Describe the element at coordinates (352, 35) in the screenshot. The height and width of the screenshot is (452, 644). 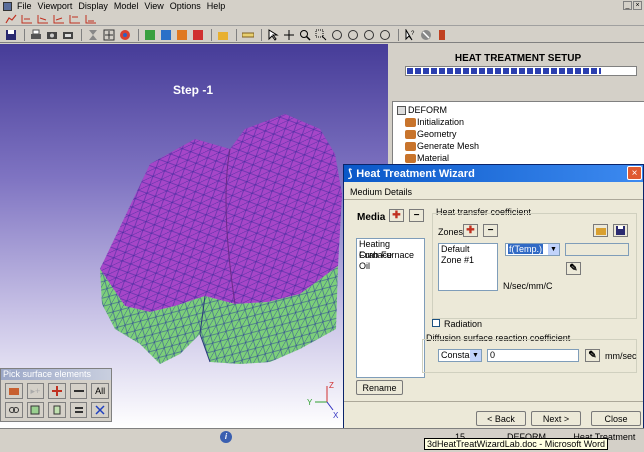
I see `rotate-y-icon` at that location.